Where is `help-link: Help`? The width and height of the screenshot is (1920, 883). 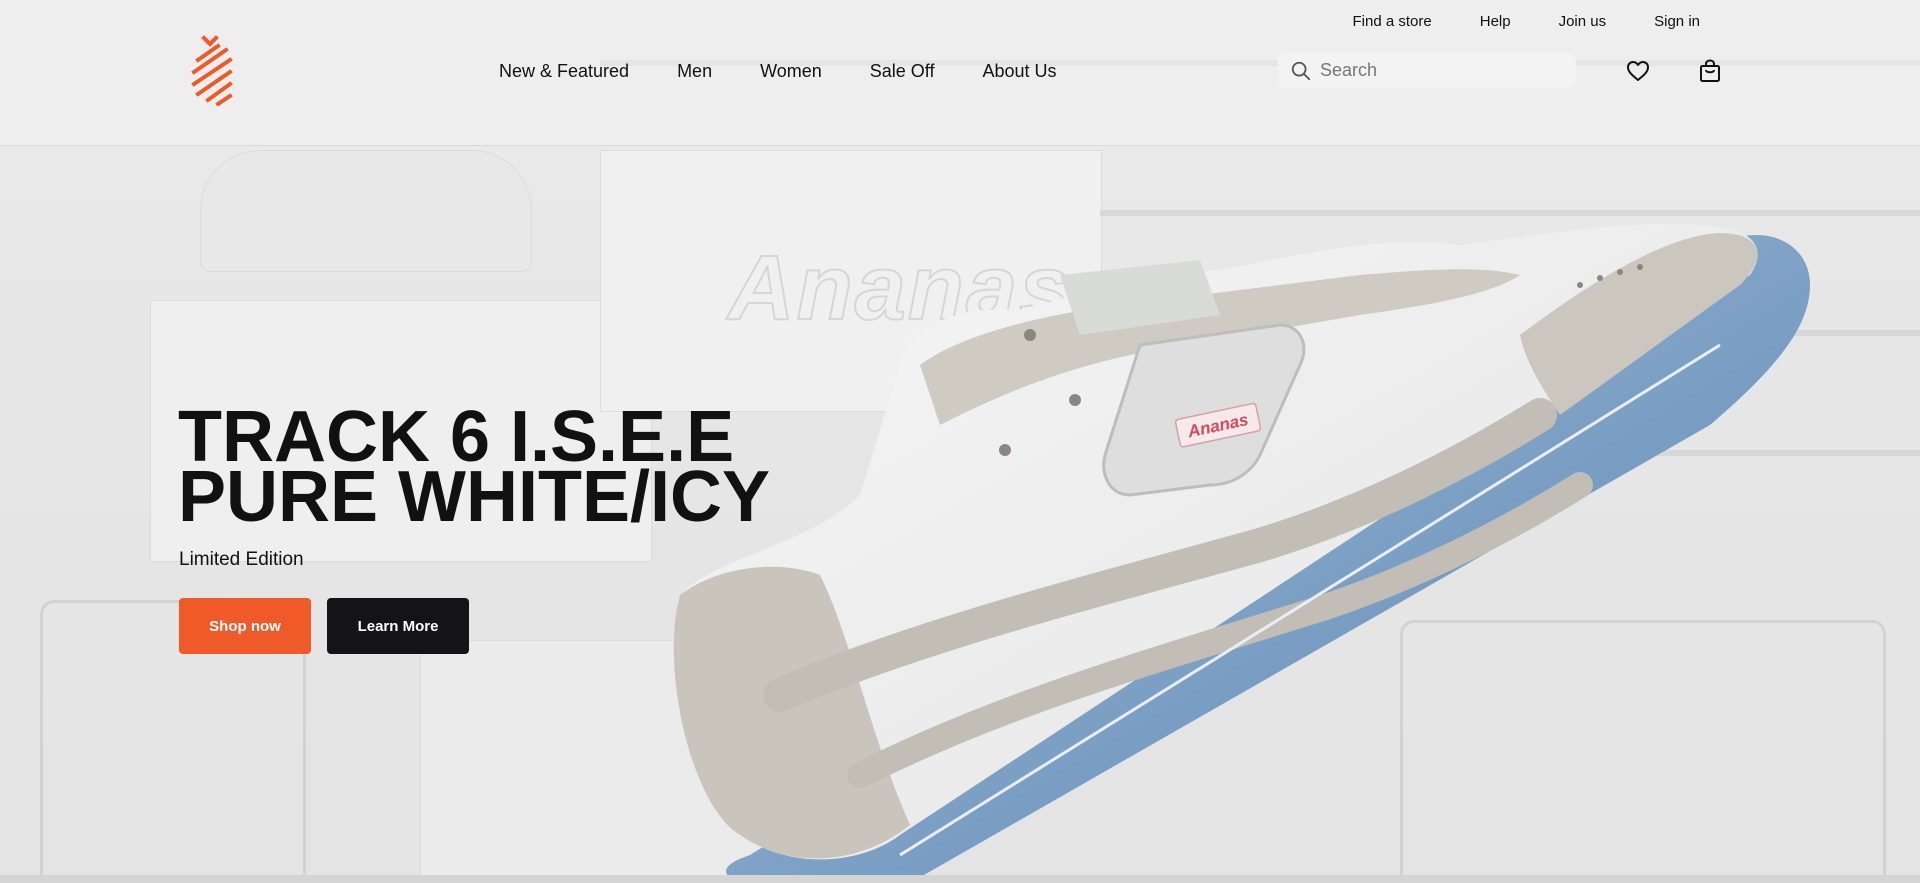 help-link: Help is located at coordinates (1495, 22).